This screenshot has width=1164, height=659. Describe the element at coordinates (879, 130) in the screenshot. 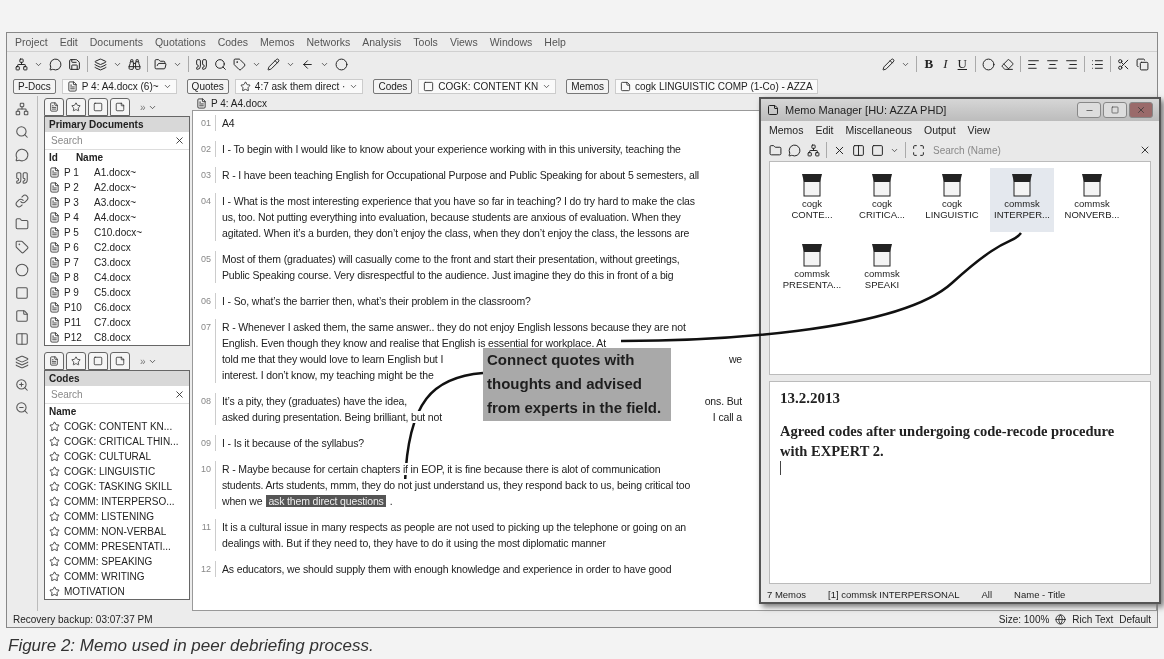

I see `menu-item: Miscellaneous` at that location.